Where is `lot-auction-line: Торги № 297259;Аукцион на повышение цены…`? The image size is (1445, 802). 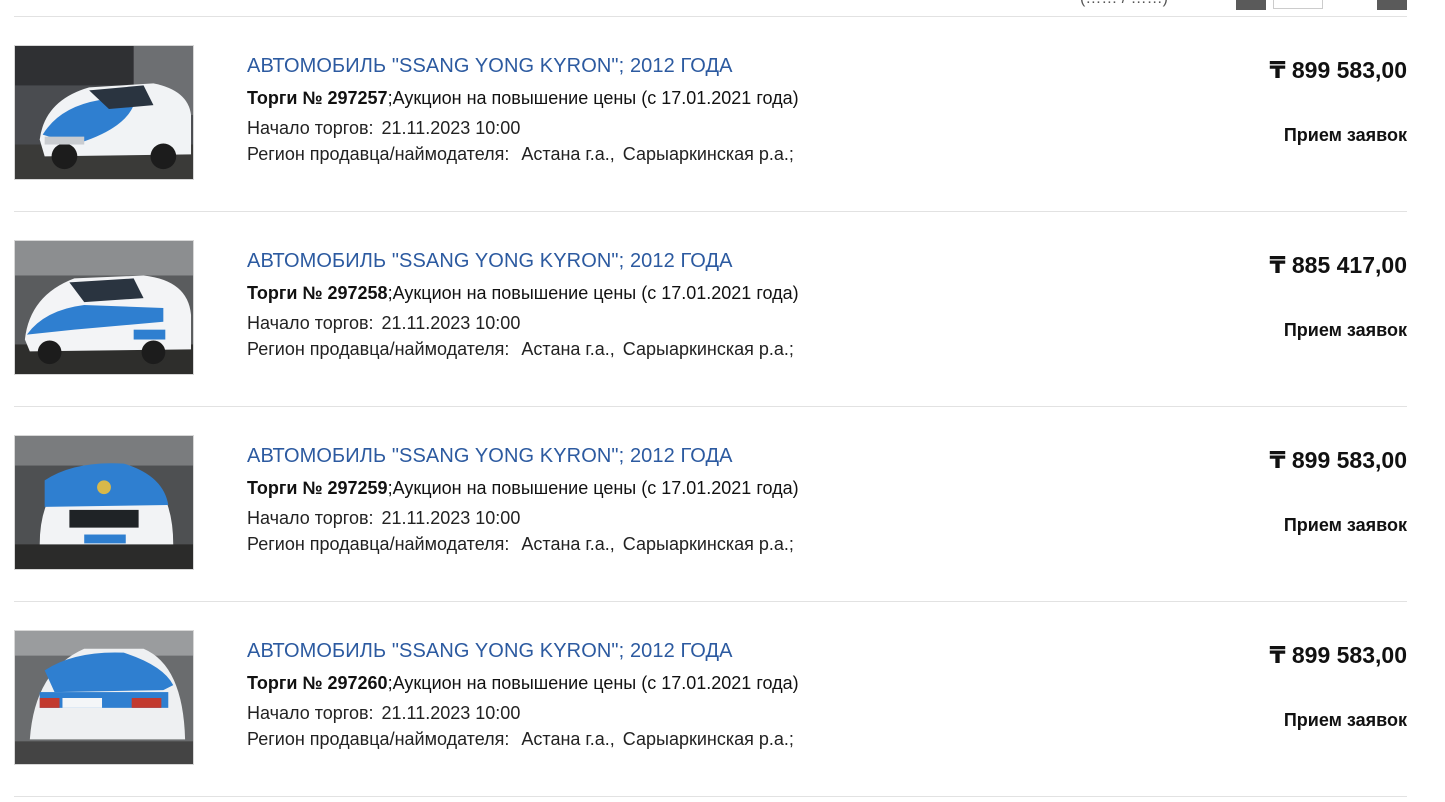
lot-auction-line: Торги № 297259;Аукцион на повышение цены… is located at coordinates (697, 488).